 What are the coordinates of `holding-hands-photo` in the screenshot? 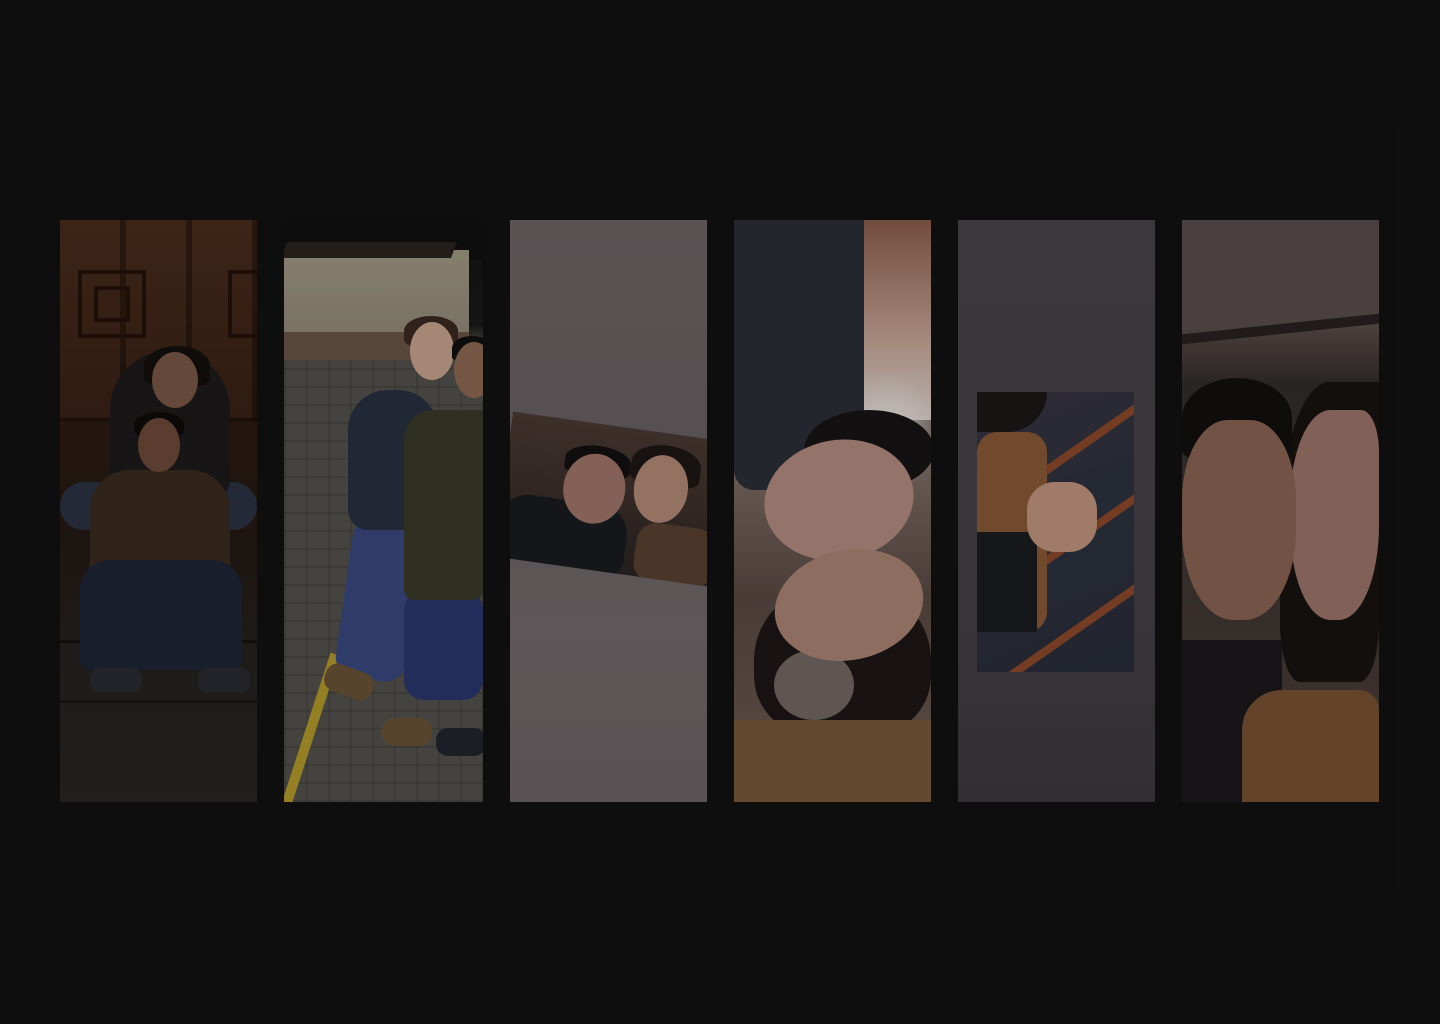 It's located at (1055, 532).